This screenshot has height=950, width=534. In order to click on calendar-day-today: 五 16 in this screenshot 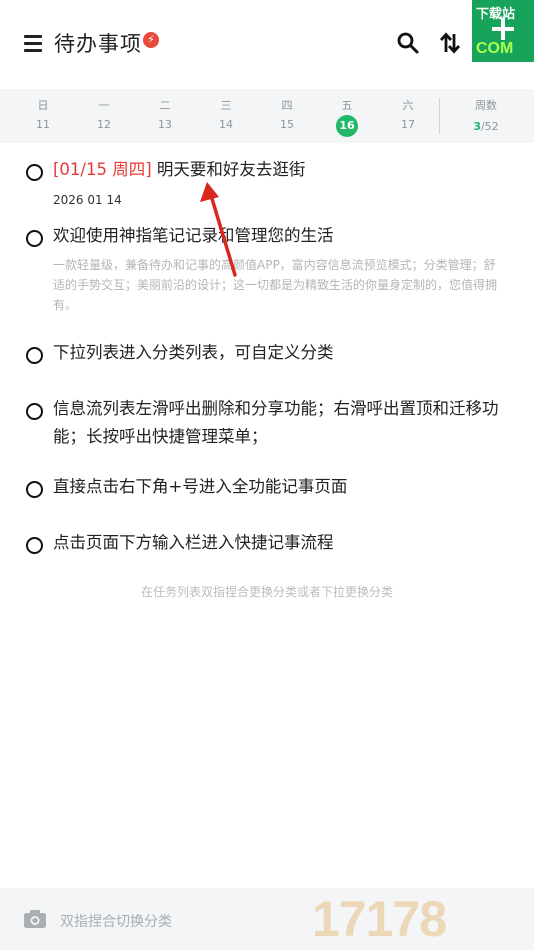, I will do `click(347, 116)`.